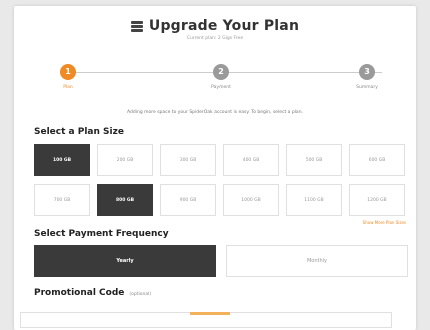 Image resolution: width=430 pixels, height=330 pixels. What do you see at coordinates (125, 200) in the screenshot?
I see `plan-size-option: 800 GB` at bounding box center [125, 200].